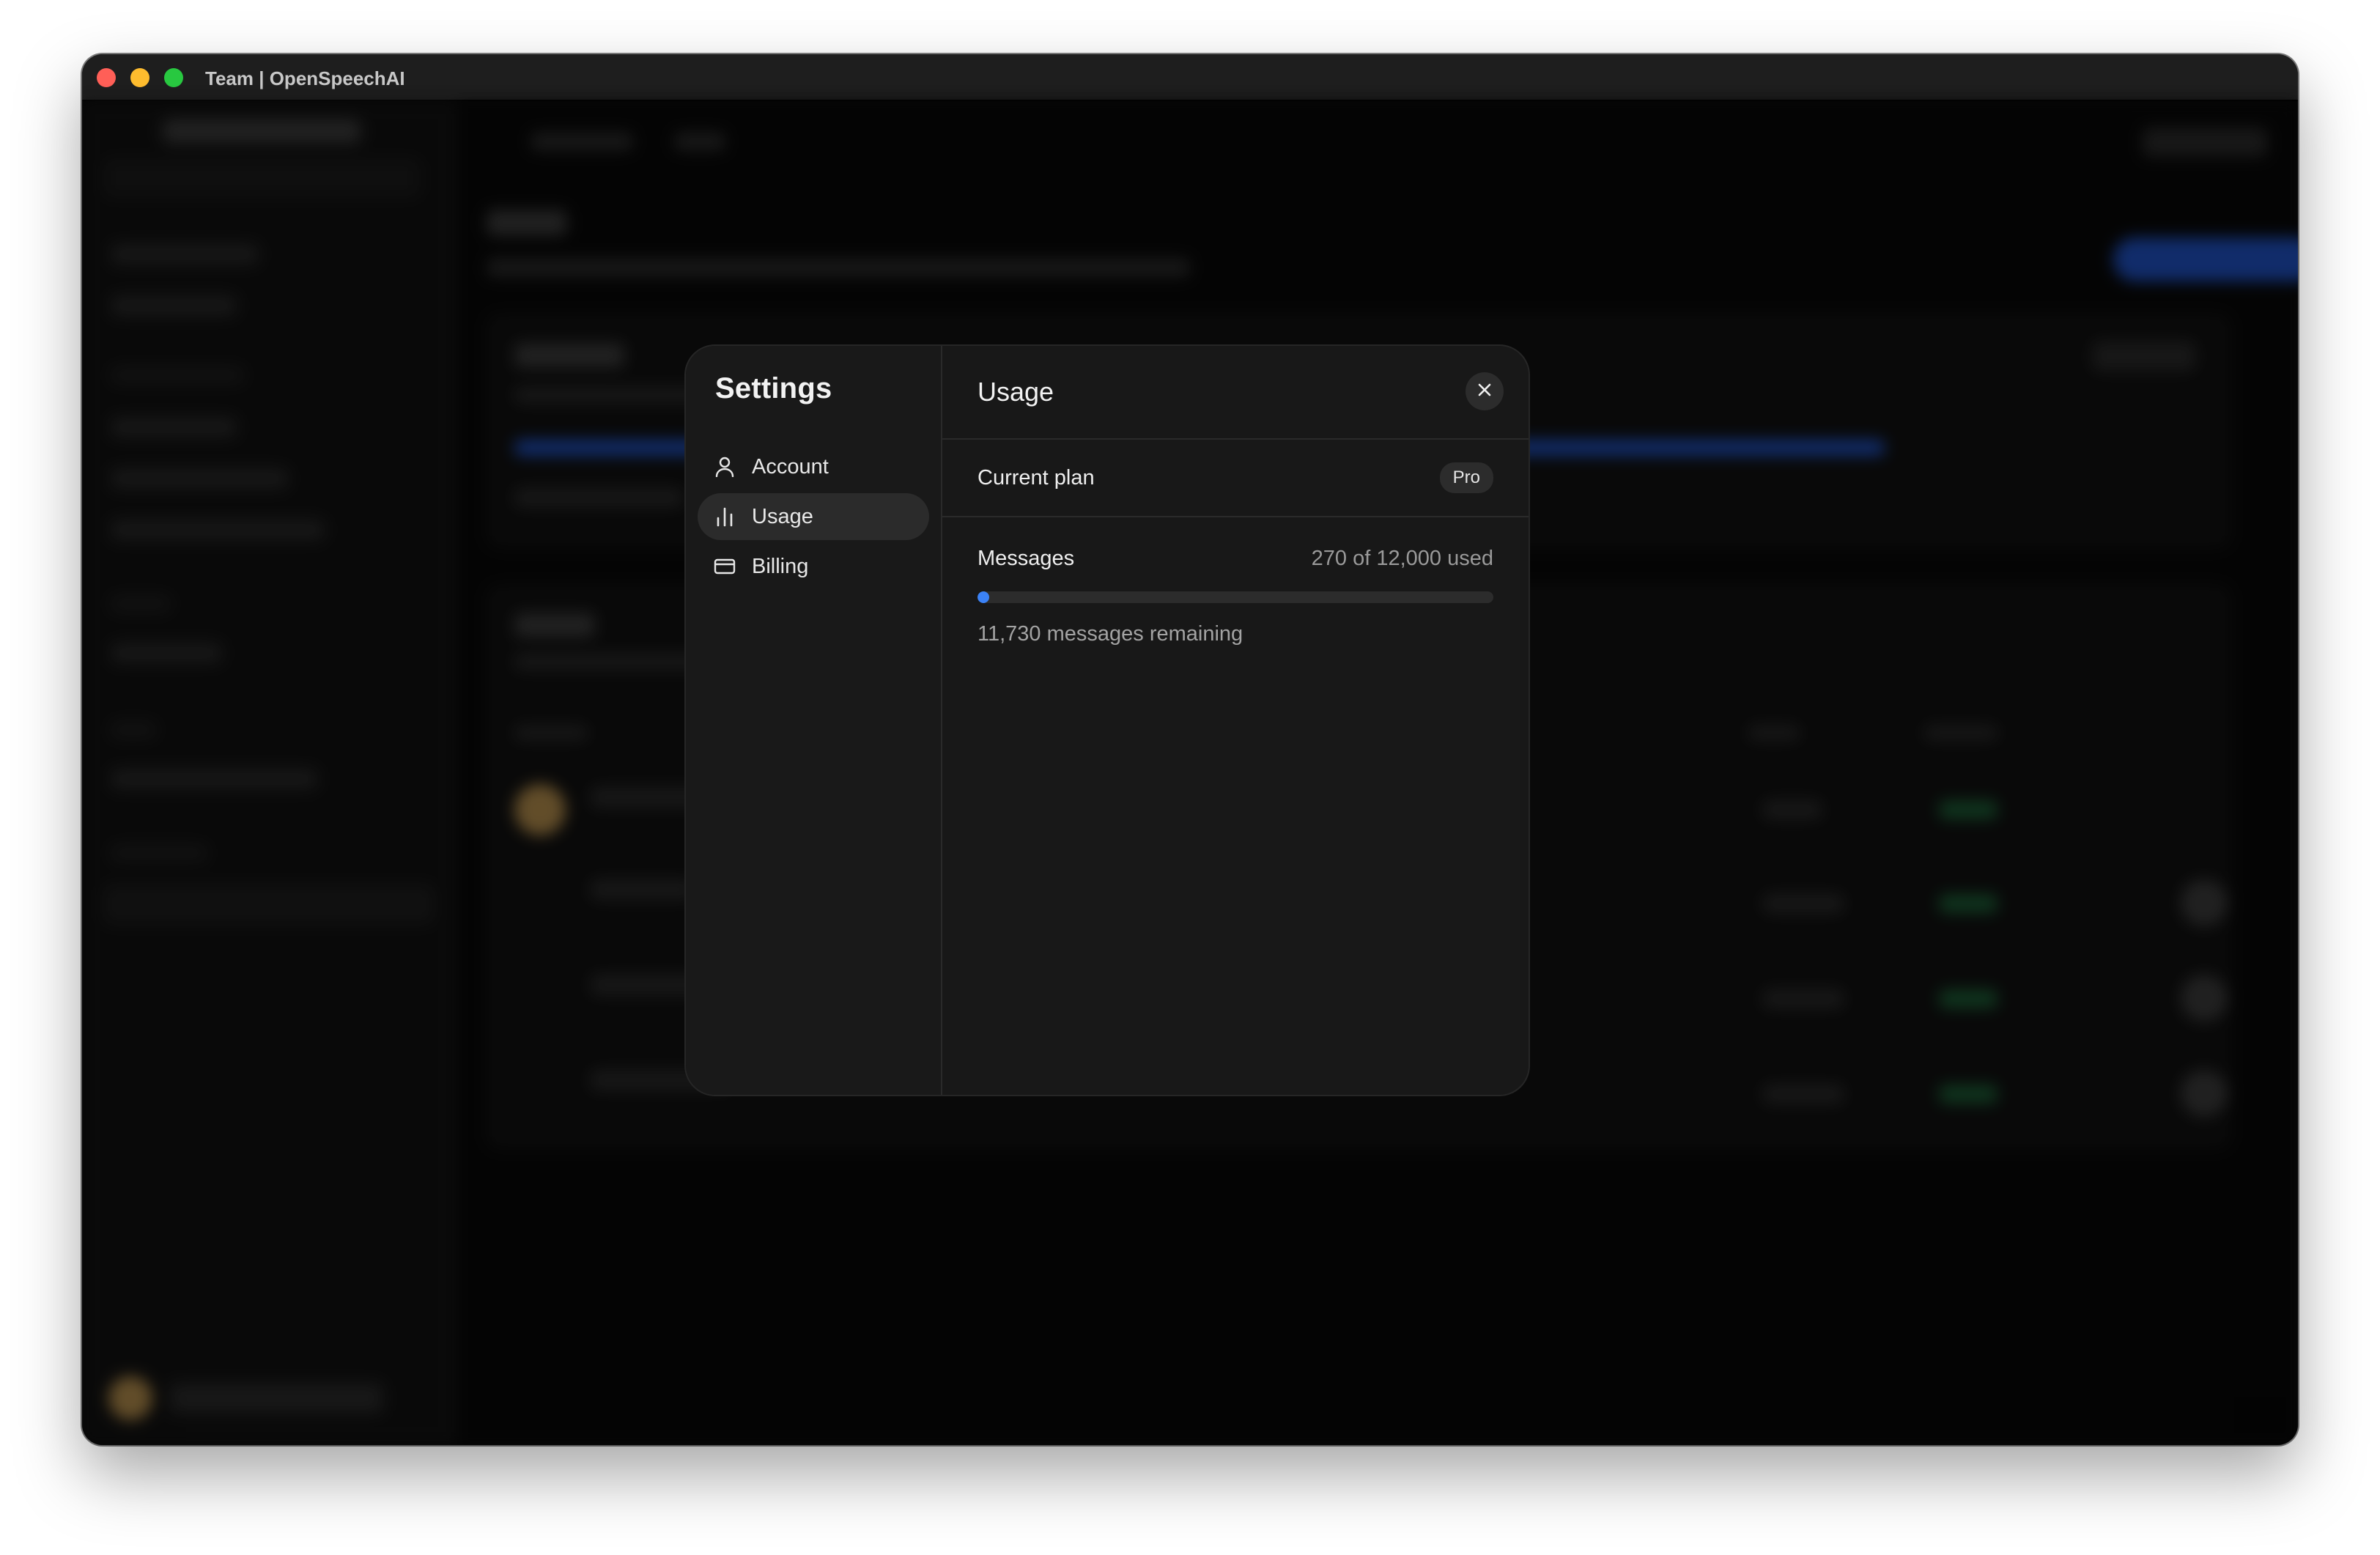 The width and height of the screenshot is (2380, 1555). I want to click on settings-nav-account: Account, so click(813, 467).